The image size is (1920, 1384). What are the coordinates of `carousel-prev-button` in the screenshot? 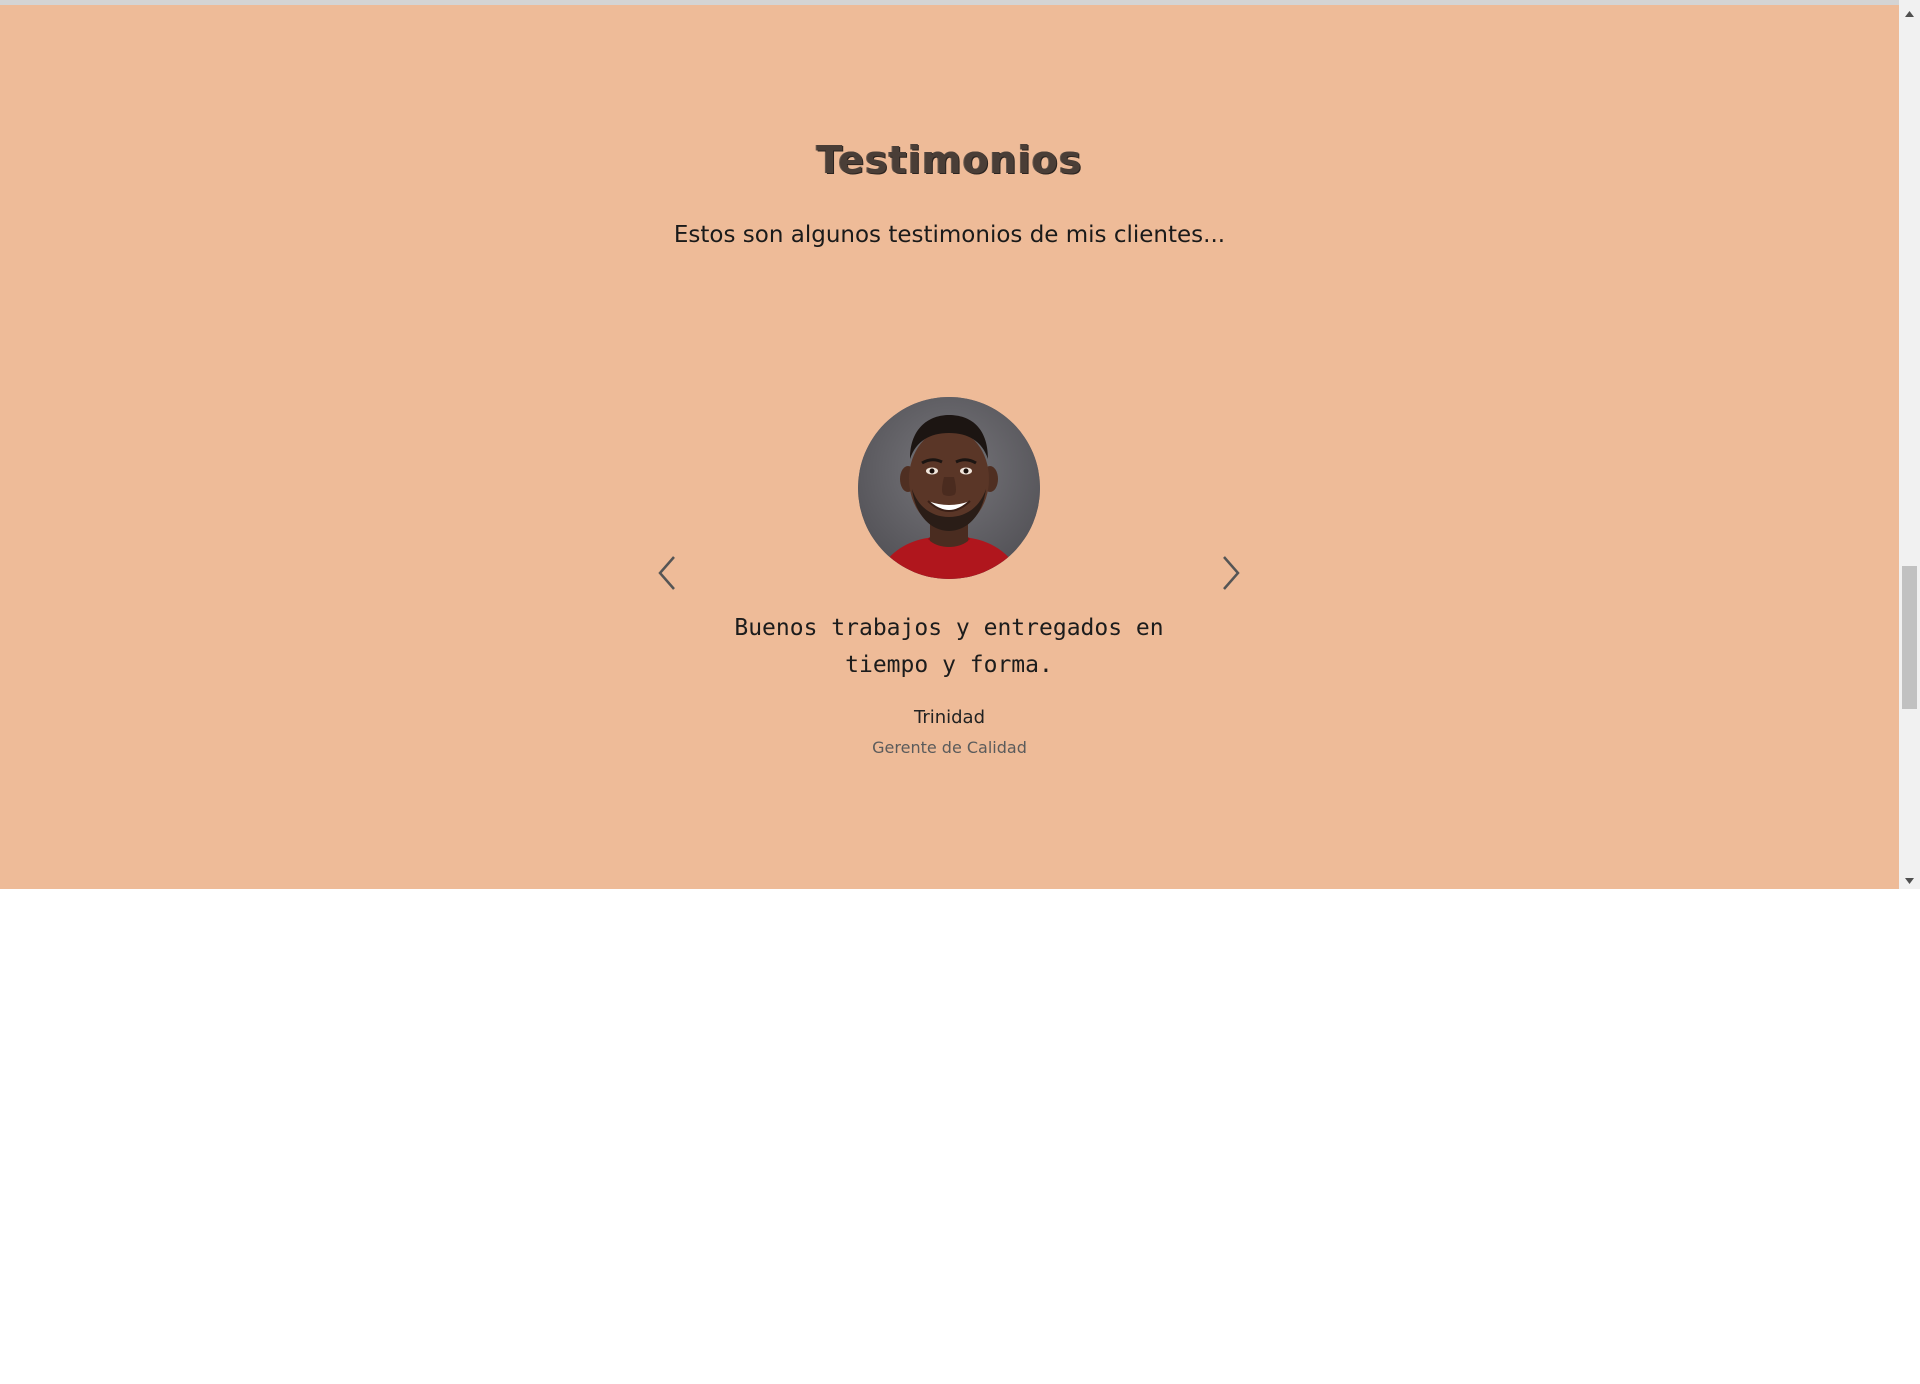 It's located at (667, 573).